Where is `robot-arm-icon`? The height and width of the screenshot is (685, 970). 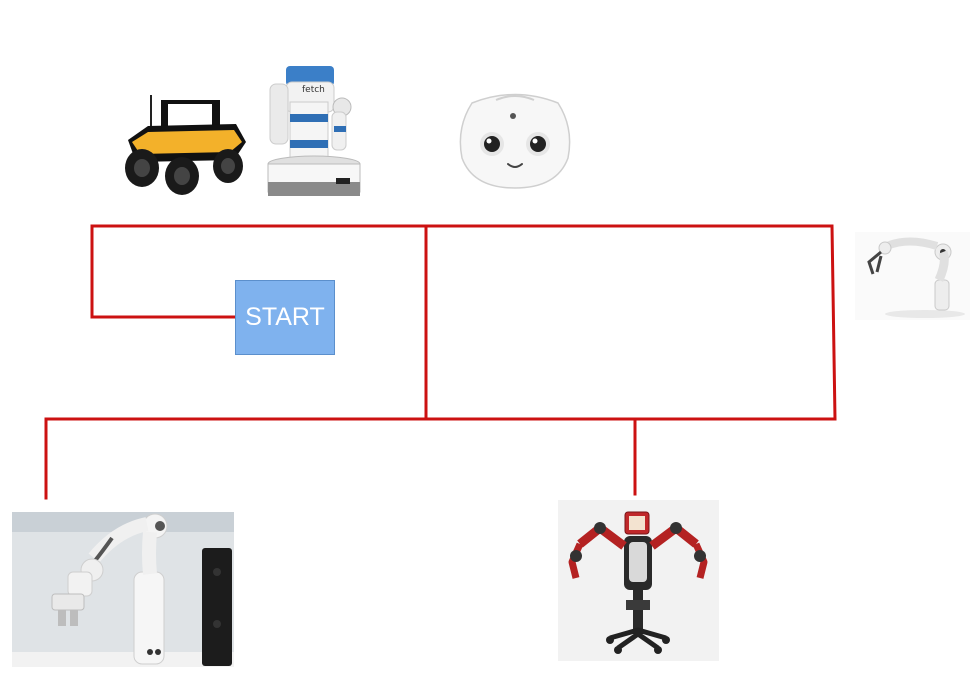 robot-arm-icon is located at coordinates (912, 276).